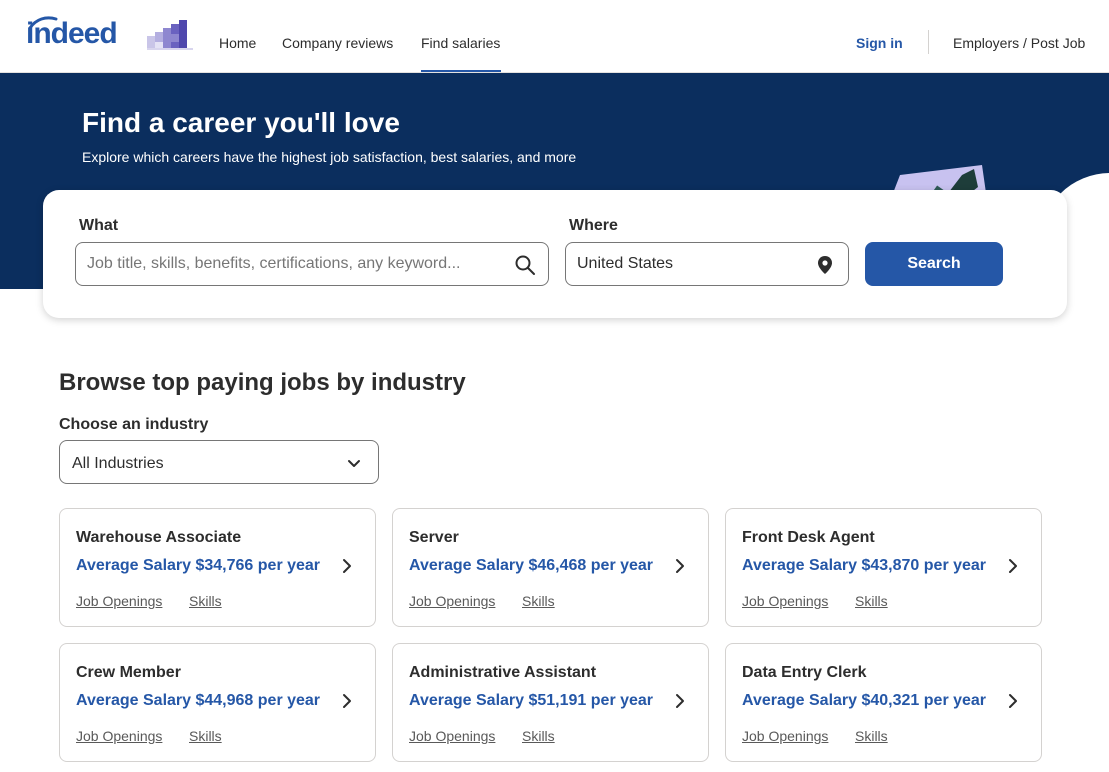 Image resolution: width=1109 pixels, height=772 pixels. What do you see at coordinates (237, 43) in the screenshot?
I see `nav-home: Home` at bounding box center [237, 43].